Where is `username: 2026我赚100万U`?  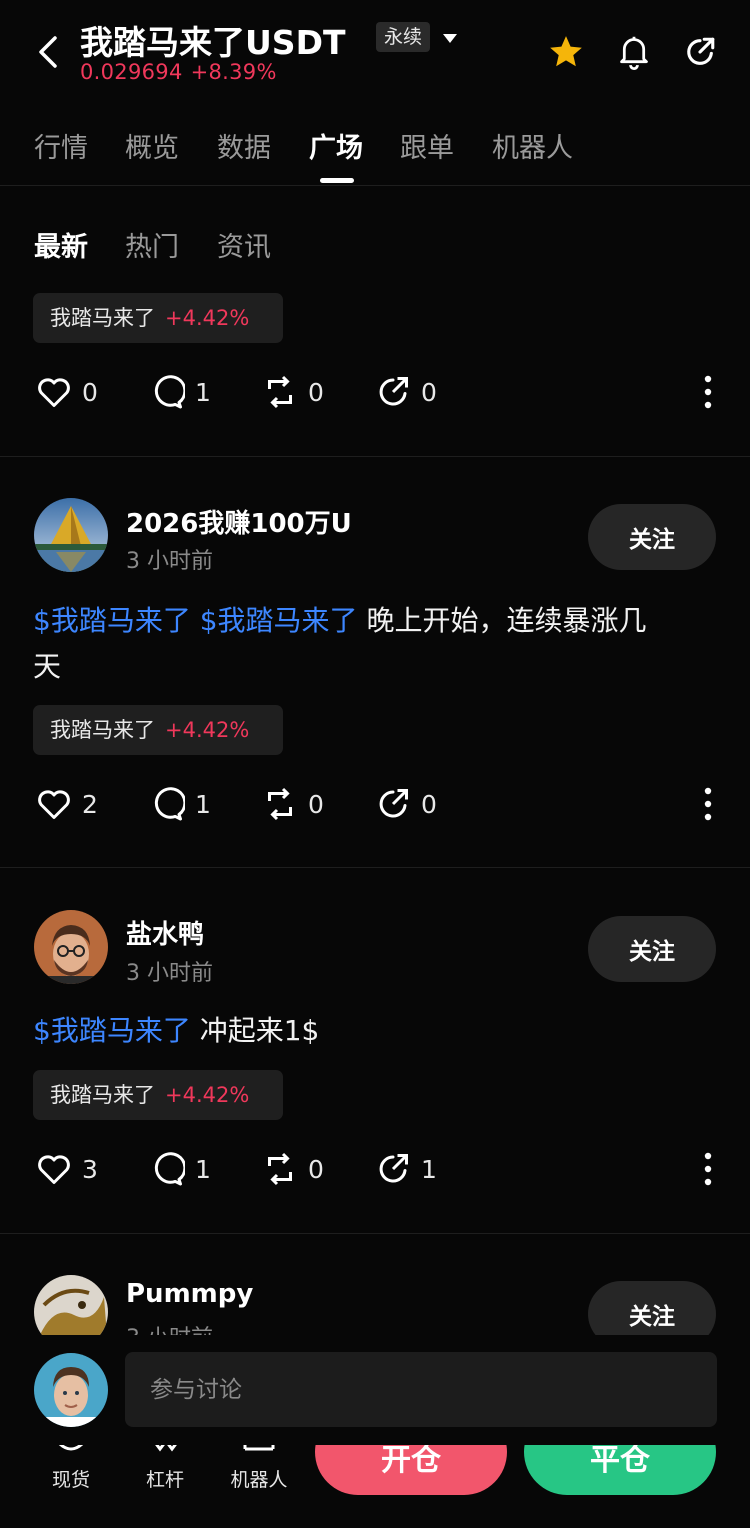
username: 2026我赚100万U is located at coordinates (239, 521).